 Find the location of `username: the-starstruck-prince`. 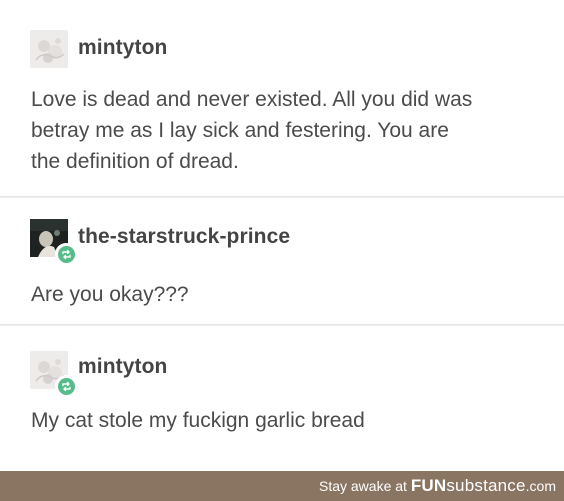

username: the-starstruck-prince is located at coordinates (184, 237).